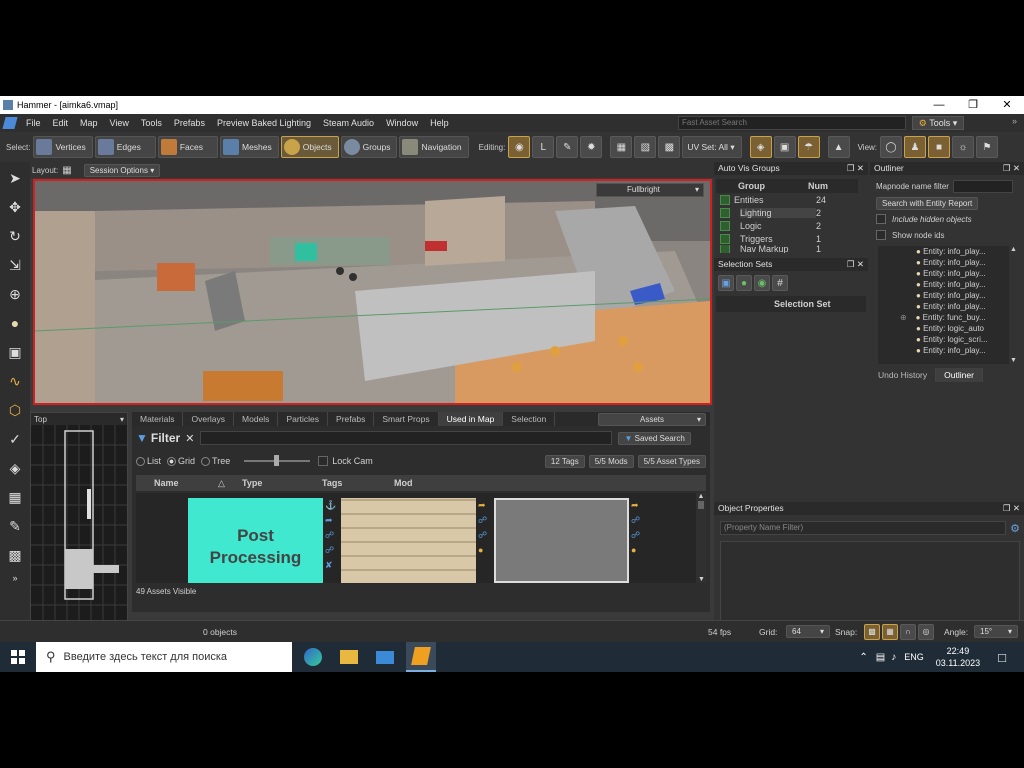 The image size is (1024, 768). I want to click on asset-grid-scrollbar: ▲ ▼, so click(701, 538).